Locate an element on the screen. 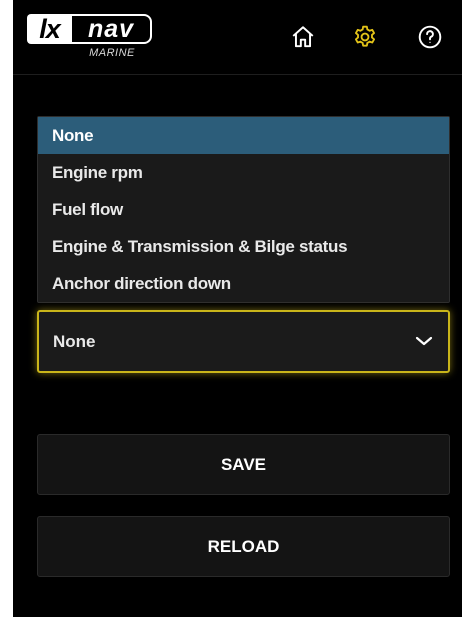 Image resolution: width=472 pixels, height=617 pixels. top-bar: lx nav MARINE is located at coordinates (237, 37).